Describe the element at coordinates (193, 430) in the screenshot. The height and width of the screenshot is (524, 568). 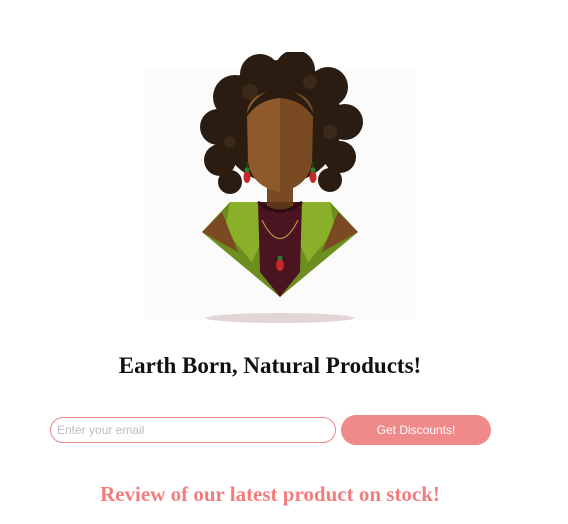
I see `email-field` at that location.